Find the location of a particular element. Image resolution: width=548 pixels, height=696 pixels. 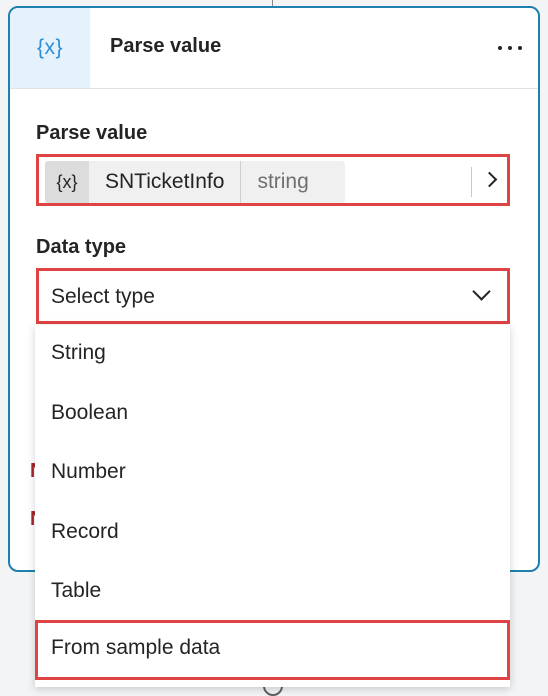

field-separator is located at coordinates (471, 182).